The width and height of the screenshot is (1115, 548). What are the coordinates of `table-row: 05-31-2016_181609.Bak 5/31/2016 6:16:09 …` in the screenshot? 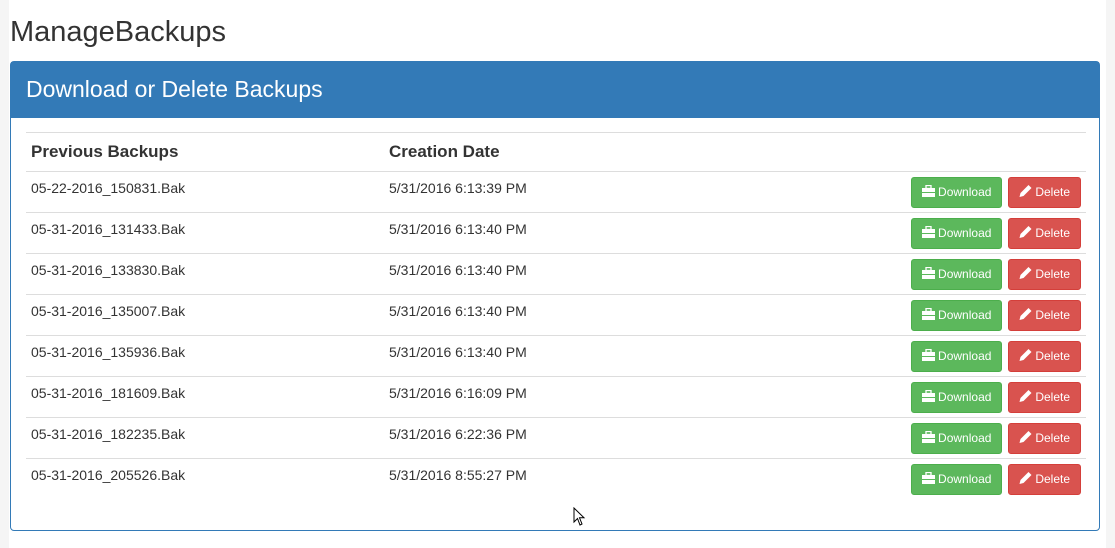 It's located at (556, 397).